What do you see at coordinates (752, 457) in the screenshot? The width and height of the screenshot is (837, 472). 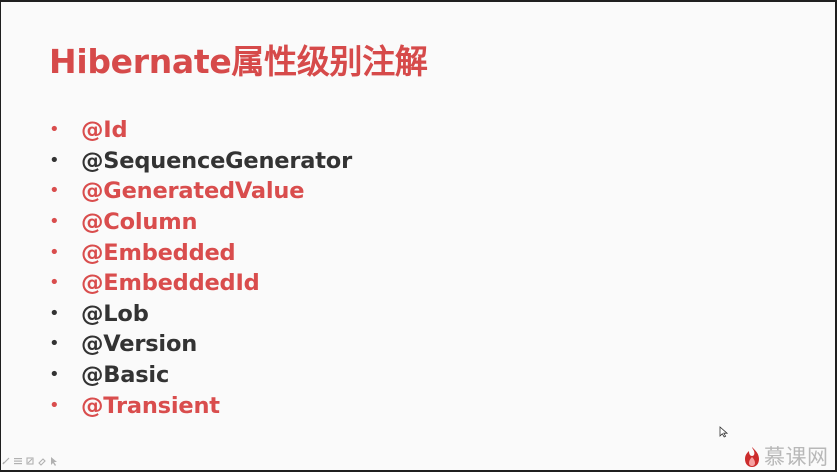 I see `flame-logo-icon` at bounding box center [752, 457].